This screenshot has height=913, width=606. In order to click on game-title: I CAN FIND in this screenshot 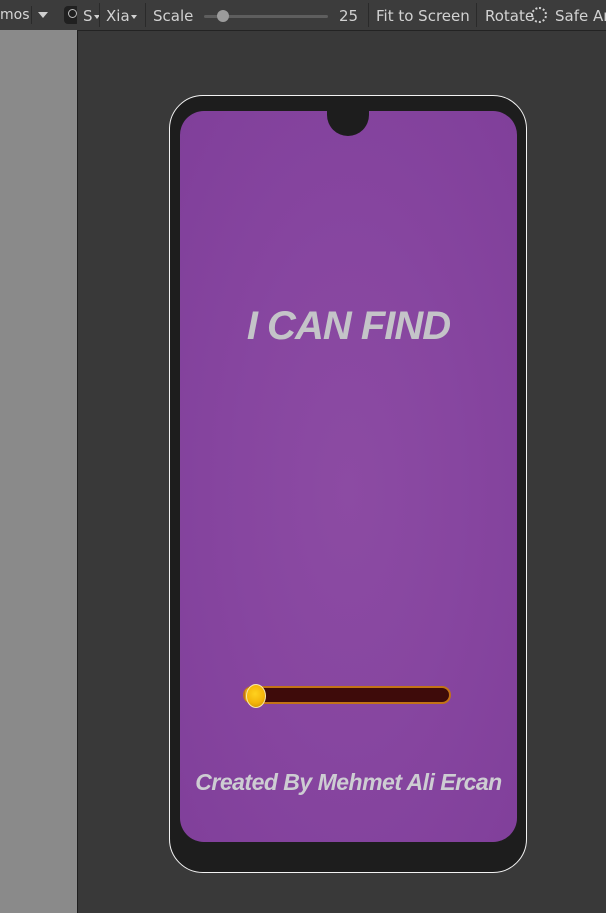, I will do `click(348, 326)`.